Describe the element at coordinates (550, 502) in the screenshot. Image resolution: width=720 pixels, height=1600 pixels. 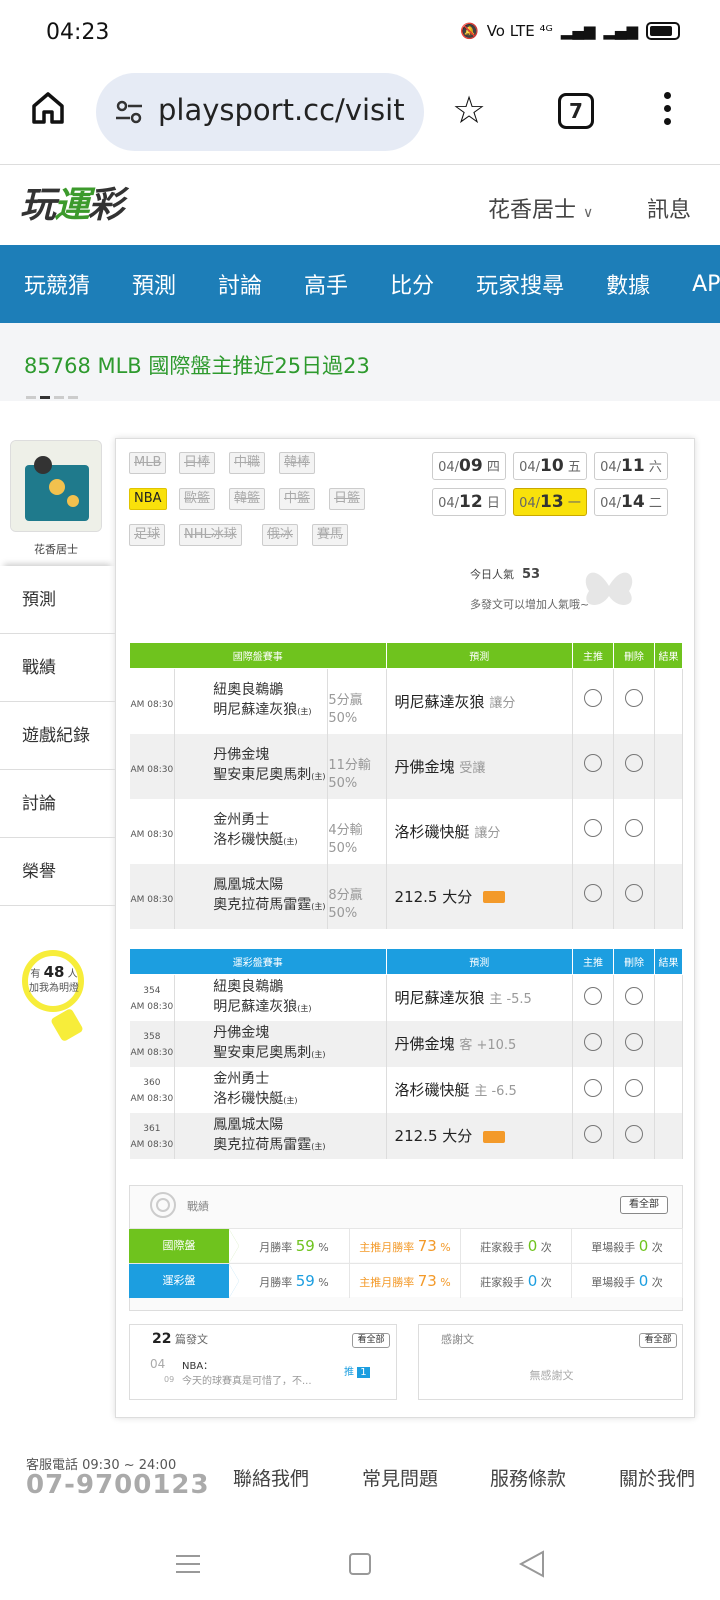
I see `date-button-active: 04/13 一` at that location.